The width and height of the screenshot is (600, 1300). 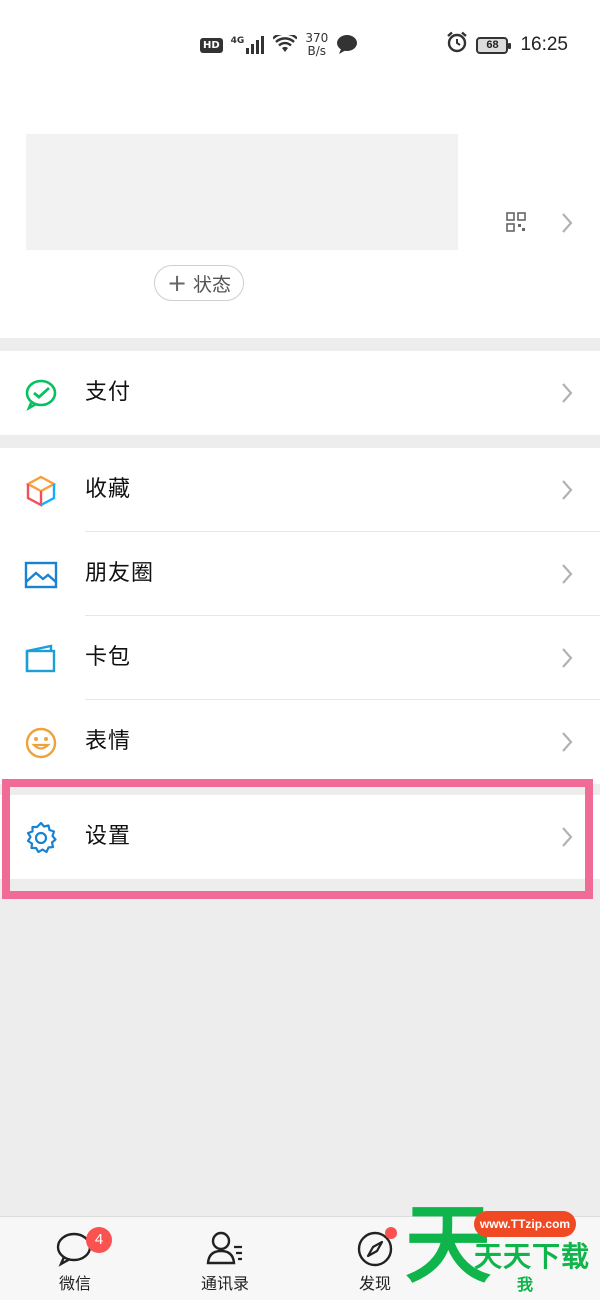 What do you see at coordinates (347, 45) in the screenshot?
I see `message-notification-icon` at bounding box center [347, 45].